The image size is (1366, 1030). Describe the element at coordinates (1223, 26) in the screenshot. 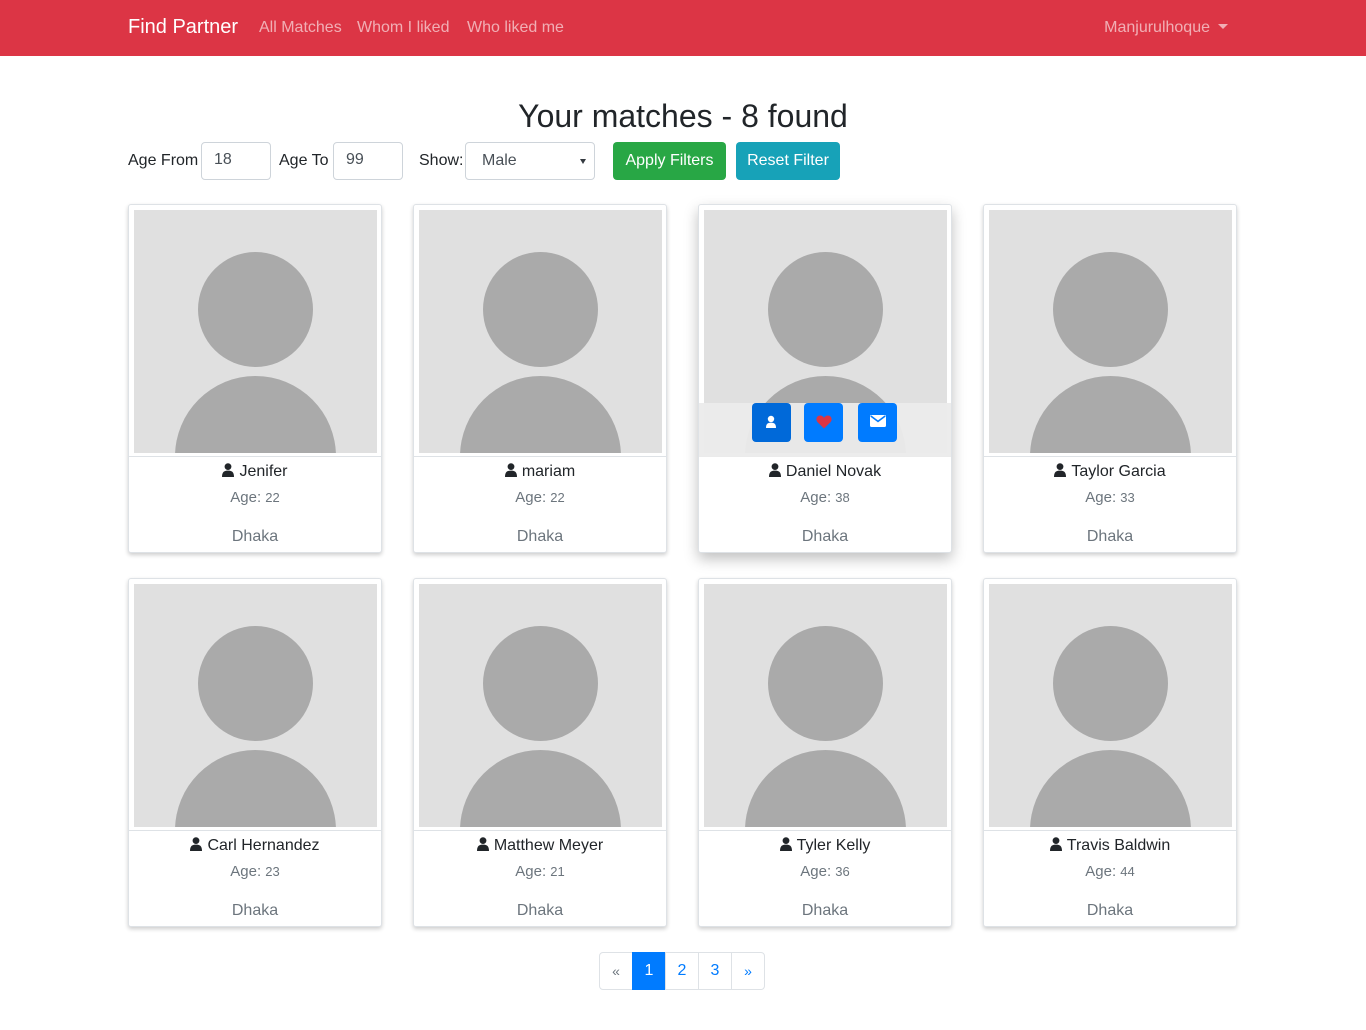

I see `chevron-down-icon` at that location.